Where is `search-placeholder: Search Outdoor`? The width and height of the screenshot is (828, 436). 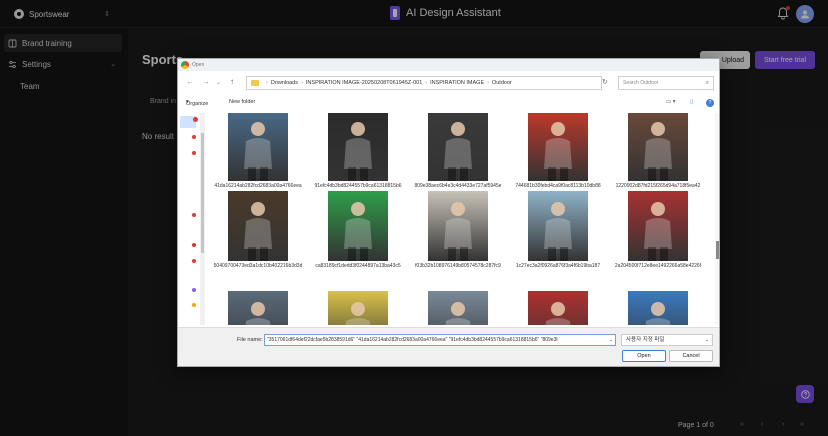
search-placeholder: Search Outdoor is located at coordinates (641, 83).